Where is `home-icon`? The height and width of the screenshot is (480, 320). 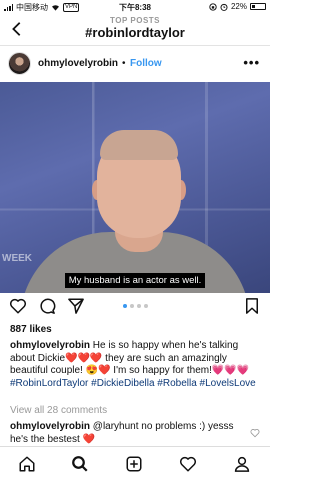
home-icon is located at coordinates (27, 464).